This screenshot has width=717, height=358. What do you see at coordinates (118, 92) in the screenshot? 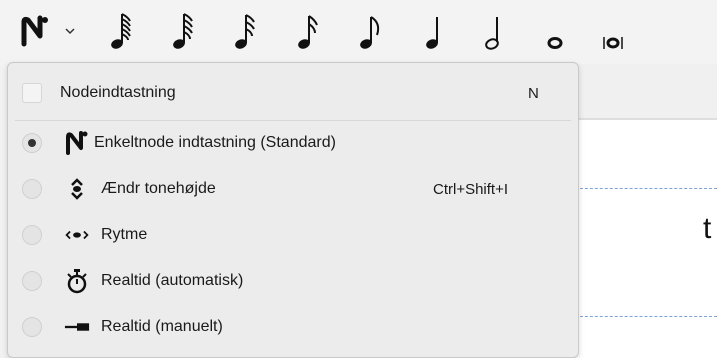
I see `menu-item-label: Nodeindtastning` at bounding box center [118, 92].